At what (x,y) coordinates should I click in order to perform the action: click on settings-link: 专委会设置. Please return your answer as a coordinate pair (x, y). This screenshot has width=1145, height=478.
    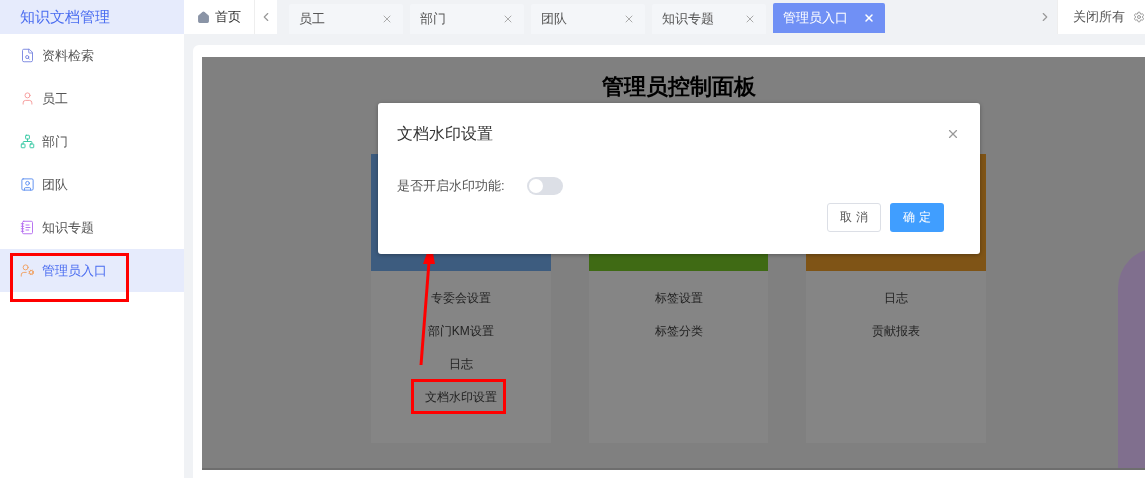
    Looking at the image, I should click on (460, 297).